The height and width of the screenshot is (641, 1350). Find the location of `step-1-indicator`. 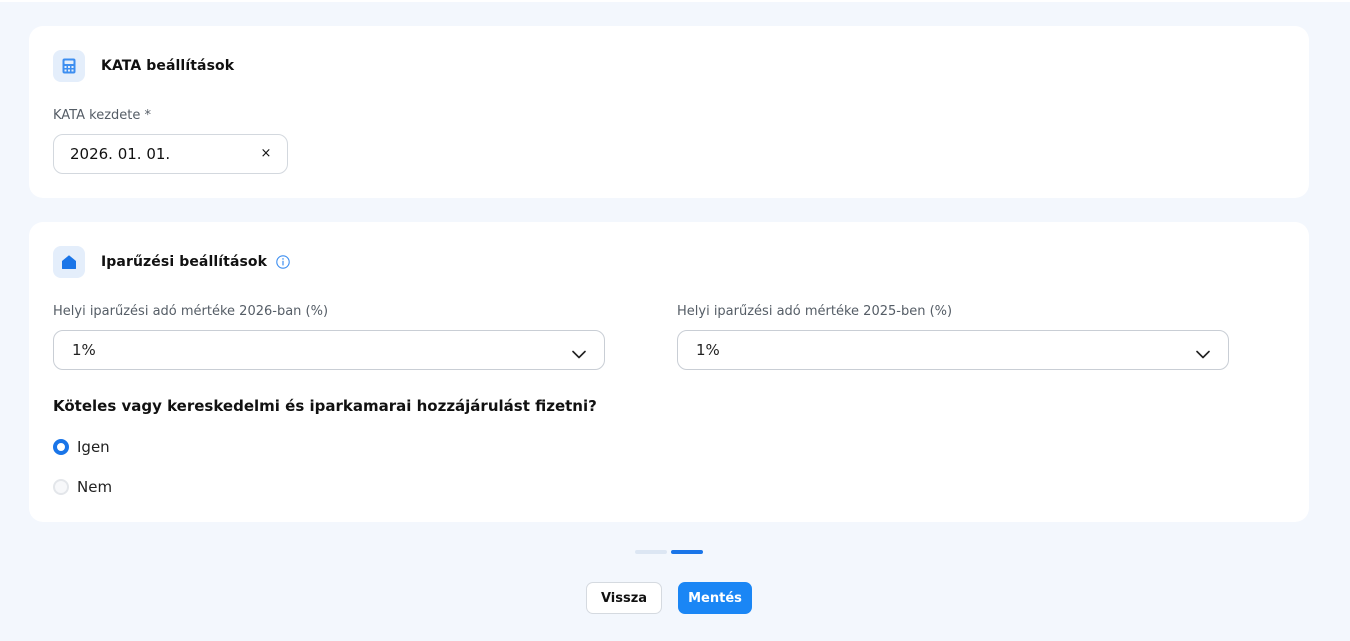

step-1-indicator is located at coordinates (651, 552).